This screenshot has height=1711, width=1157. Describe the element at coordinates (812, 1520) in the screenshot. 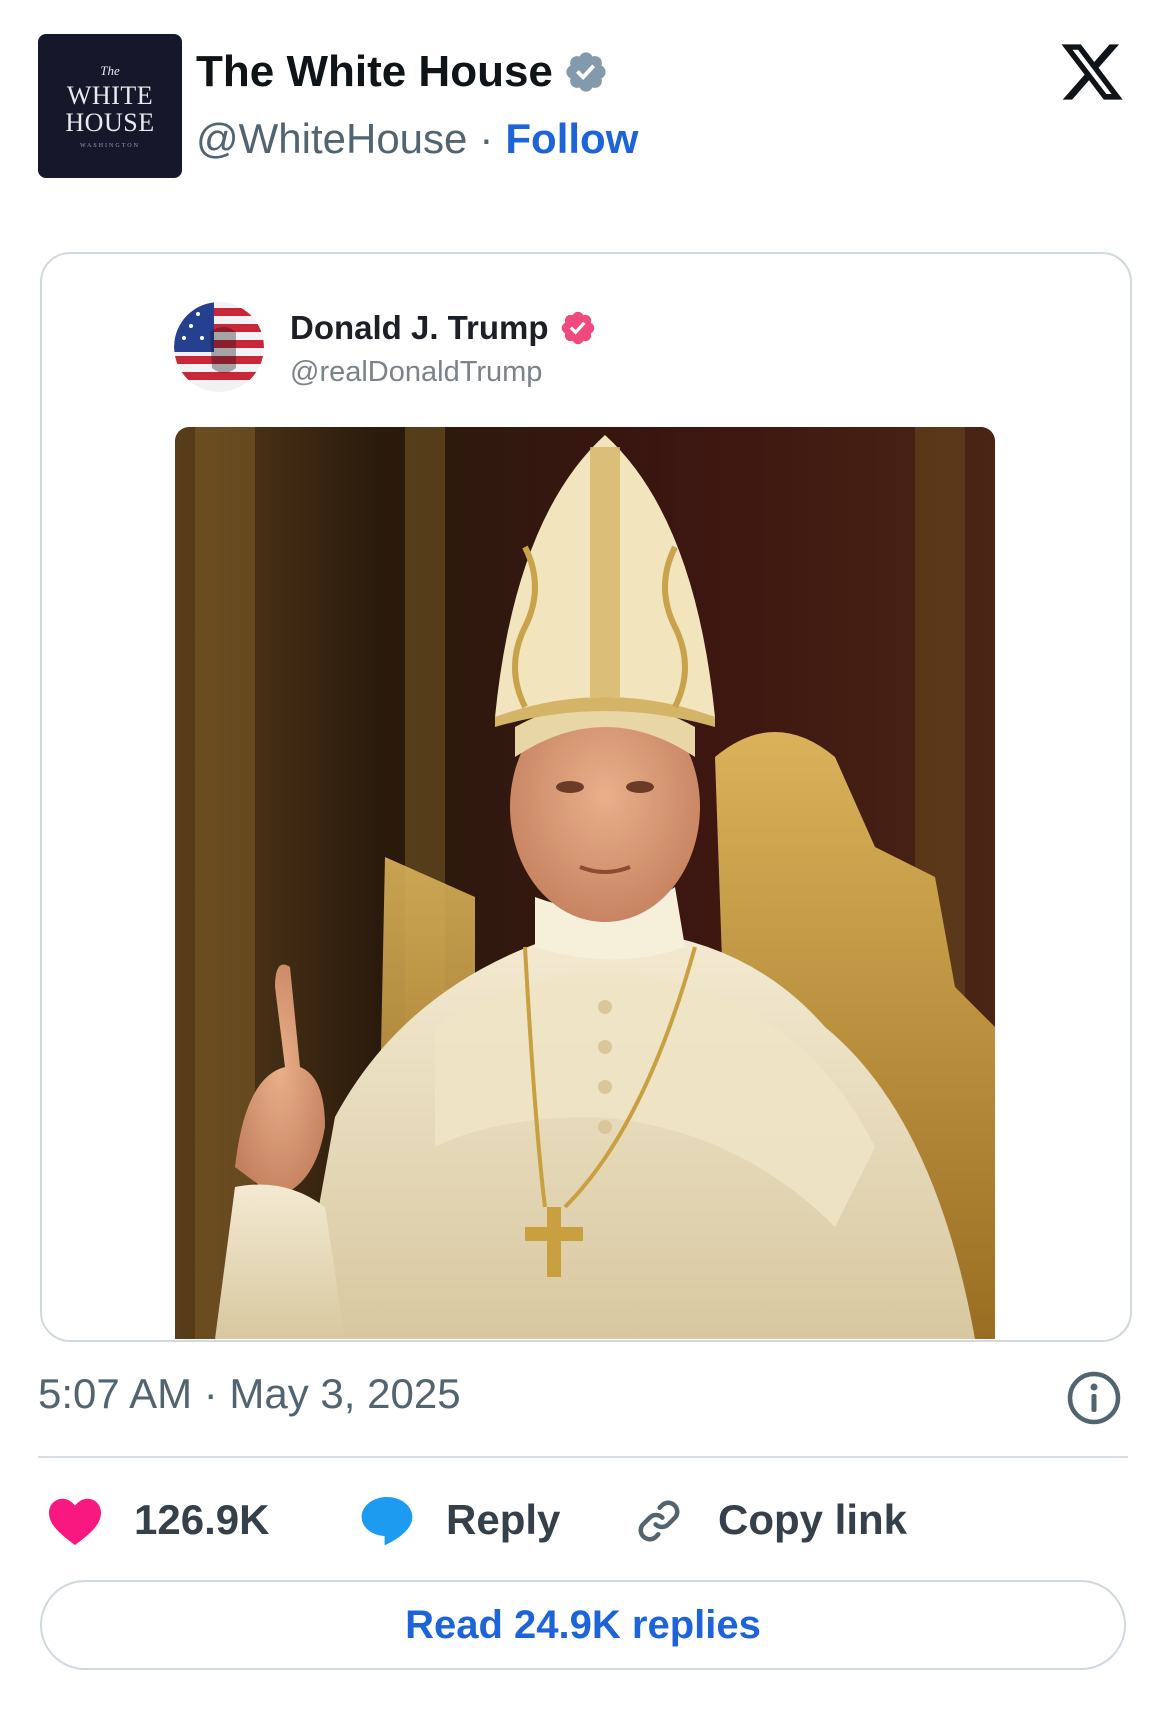

I see `copy-link-button: Copy link` at that location.